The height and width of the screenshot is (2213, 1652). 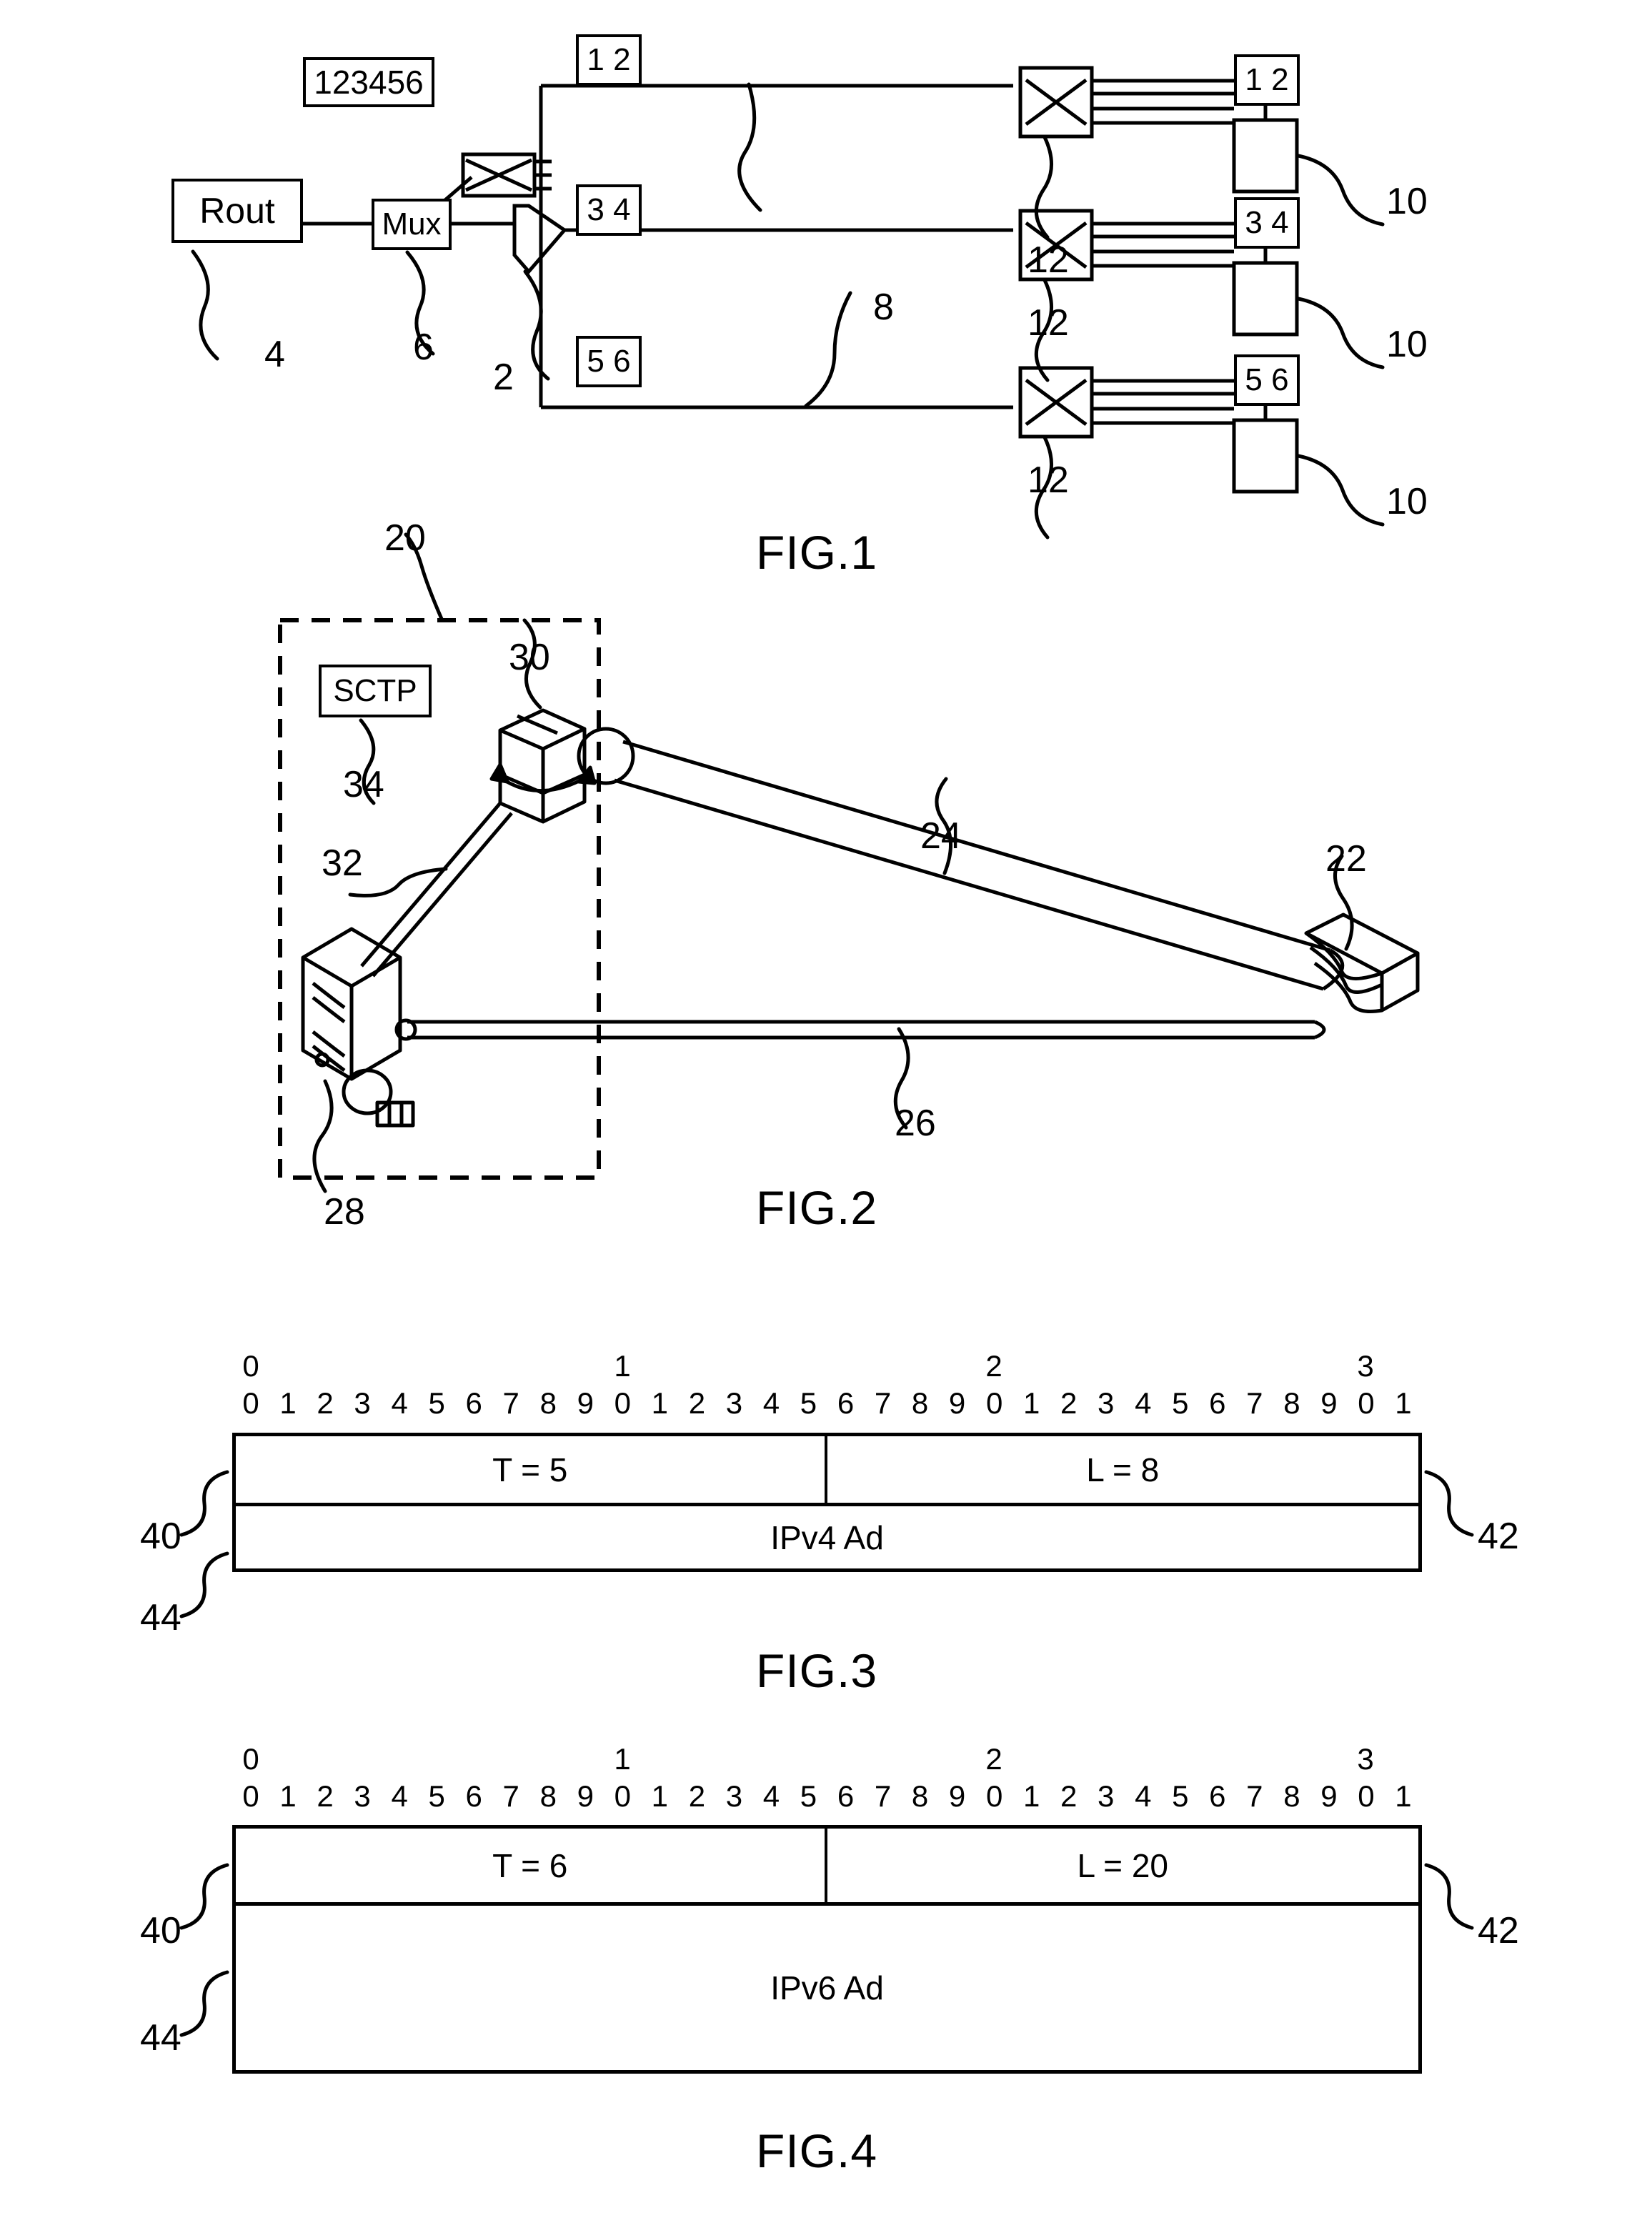 I want to click on ref-34: 34, so click(x=363, y=785).